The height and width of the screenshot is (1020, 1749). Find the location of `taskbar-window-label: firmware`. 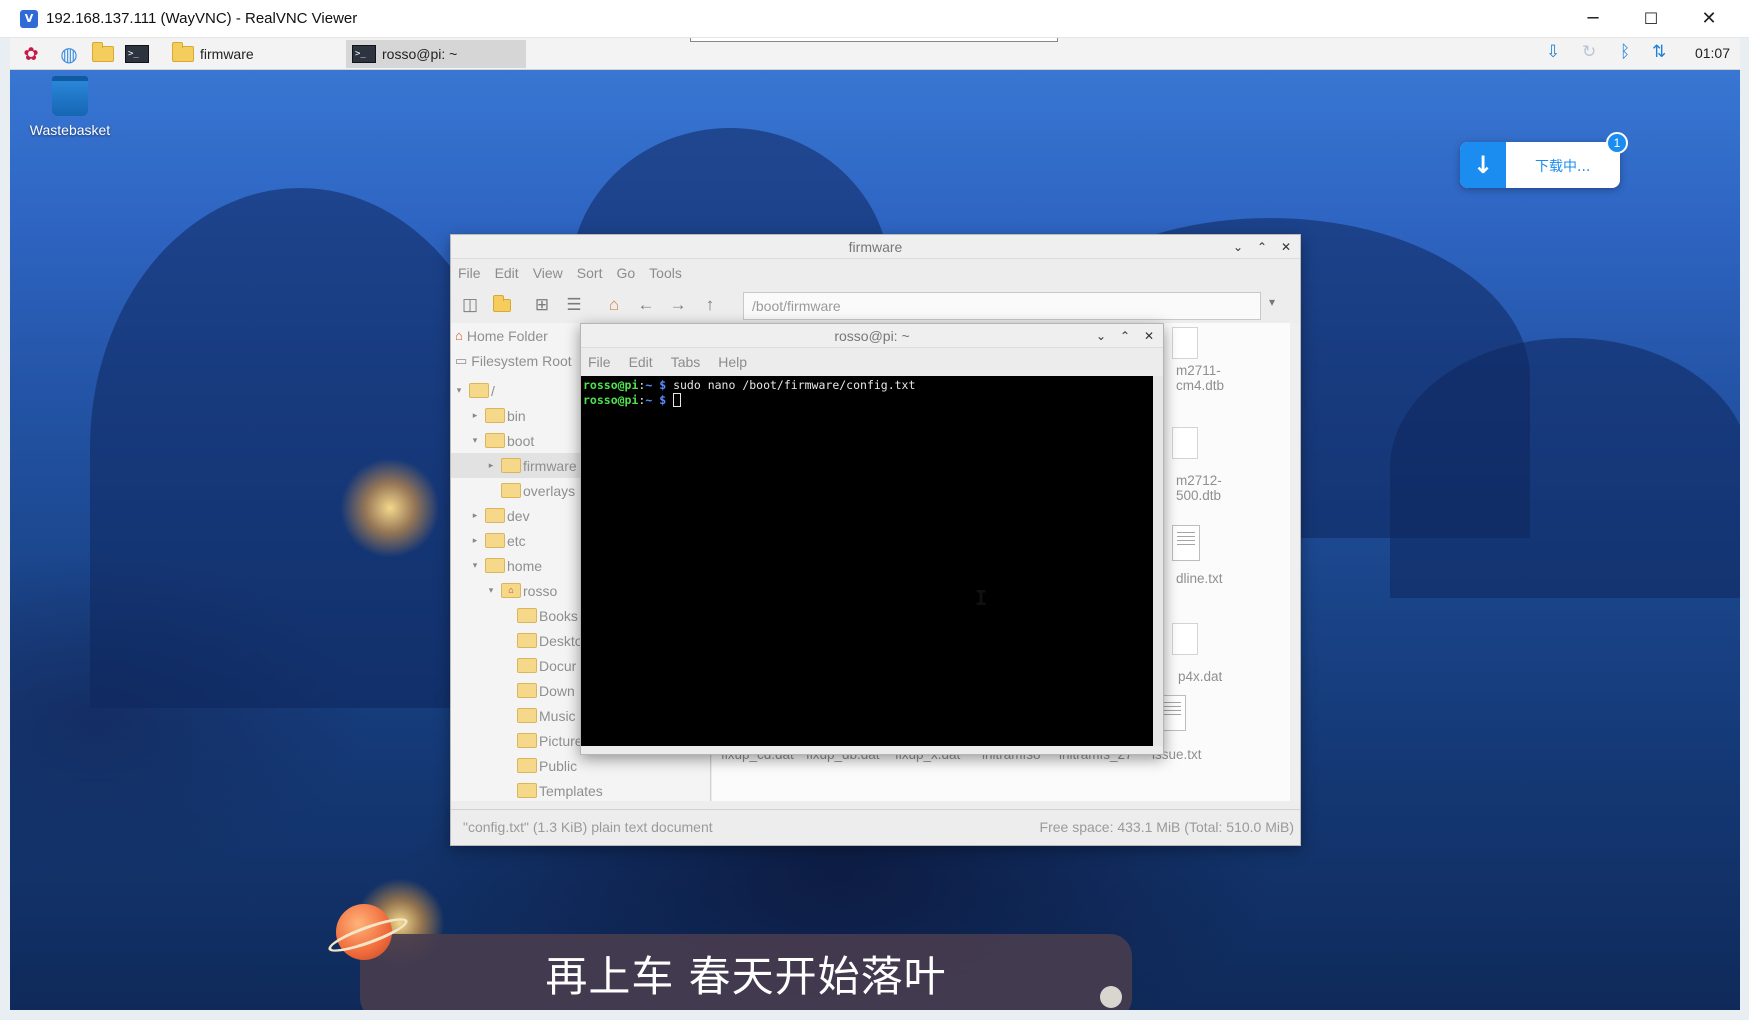

taskbar-window-label: firmware is located at coordinates (227, 54).